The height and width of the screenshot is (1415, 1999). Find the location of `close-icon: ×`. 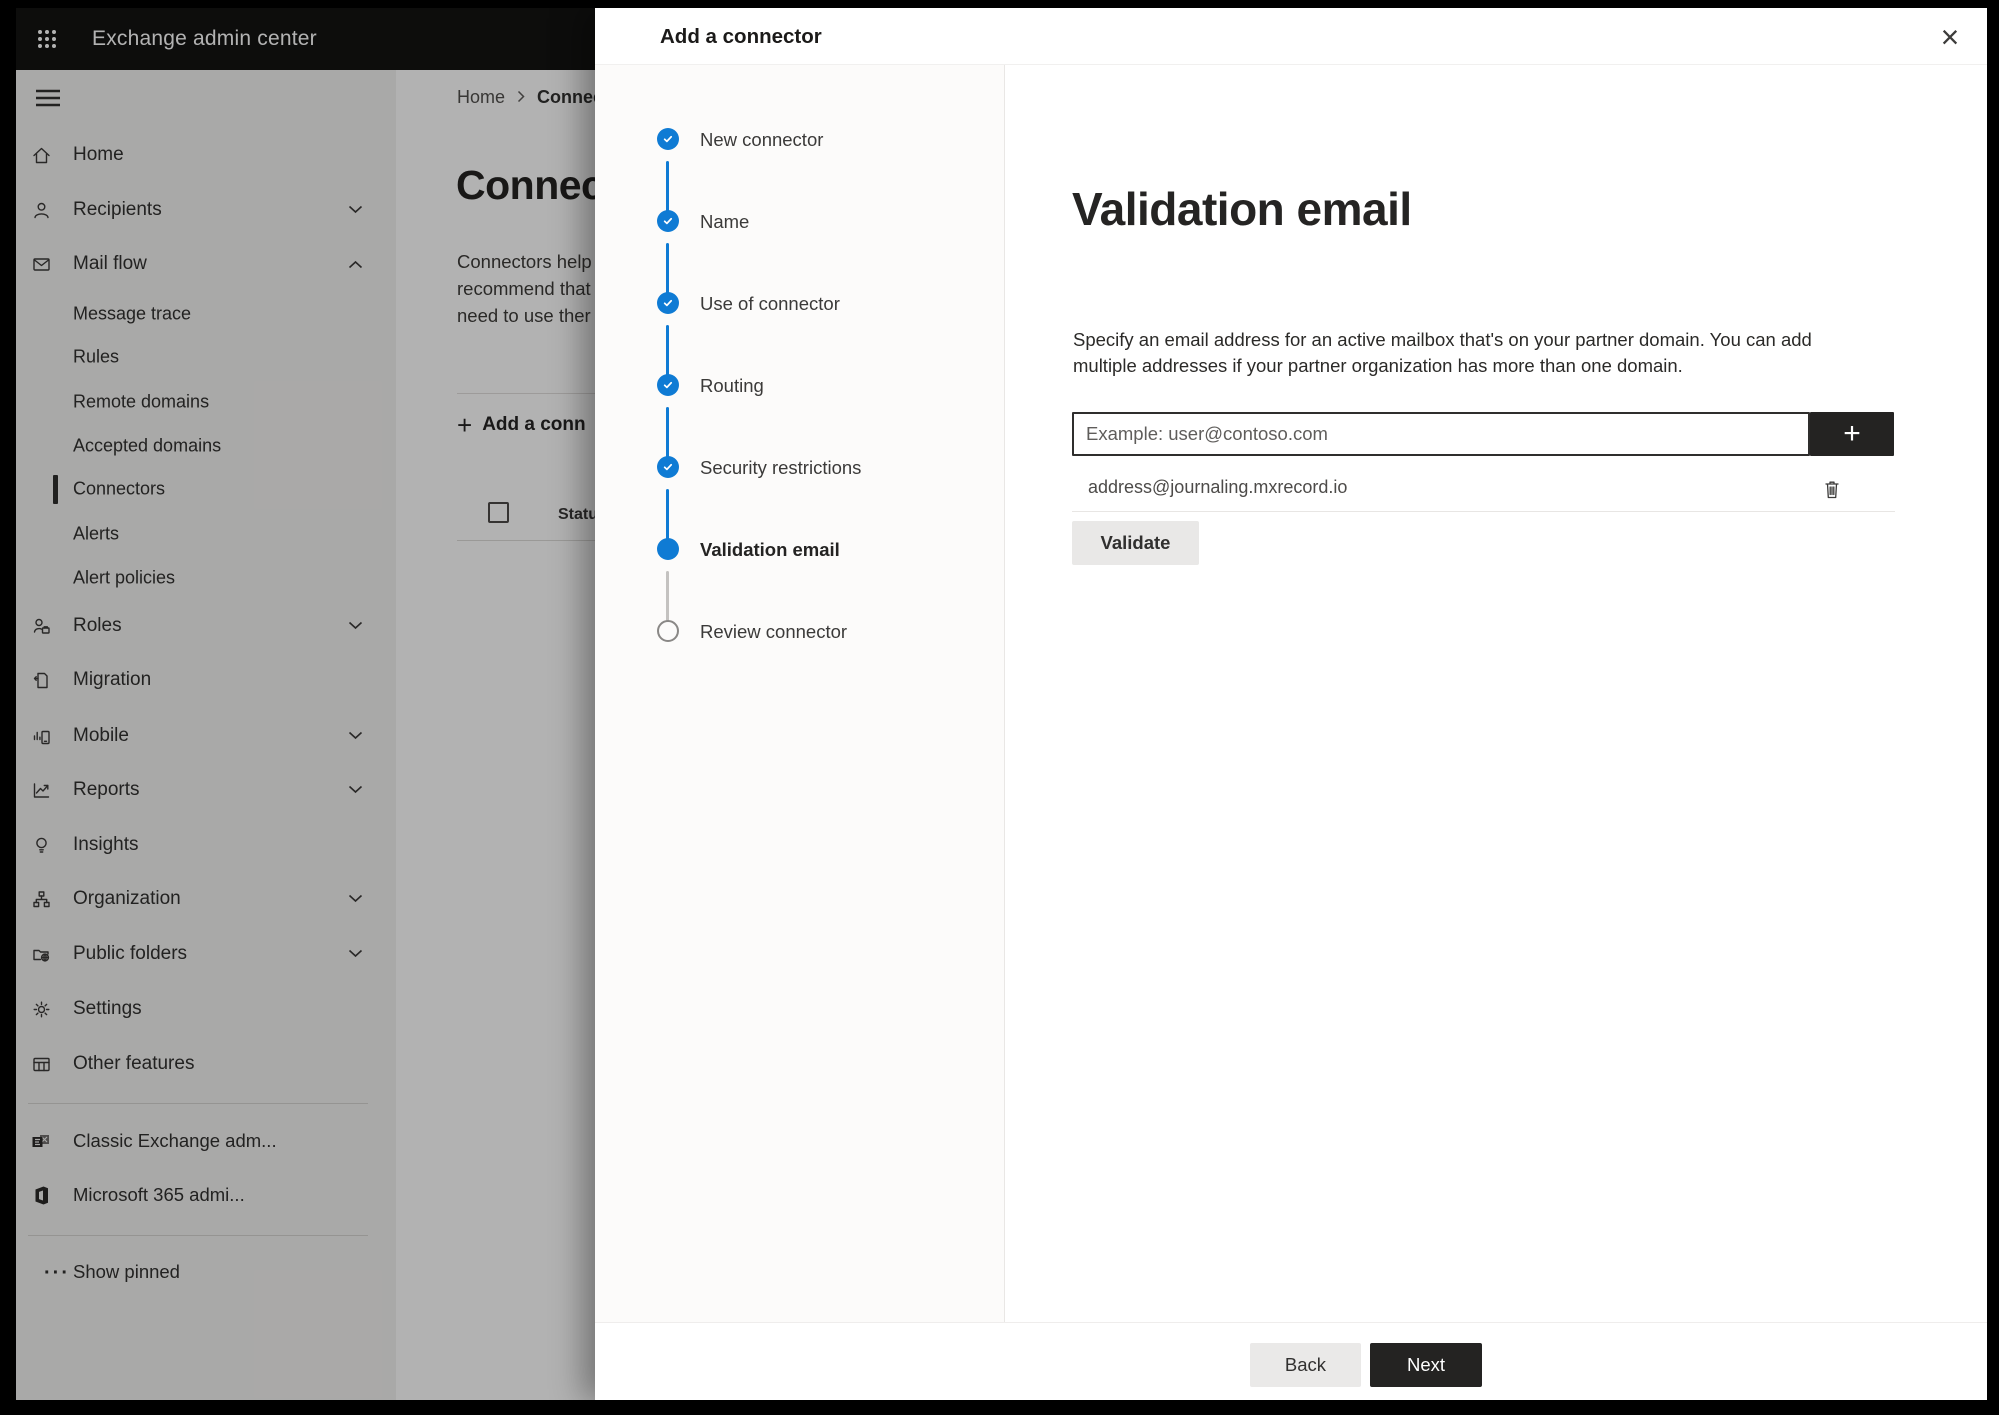

close-icon: × is located at coordinates (1950, 37).